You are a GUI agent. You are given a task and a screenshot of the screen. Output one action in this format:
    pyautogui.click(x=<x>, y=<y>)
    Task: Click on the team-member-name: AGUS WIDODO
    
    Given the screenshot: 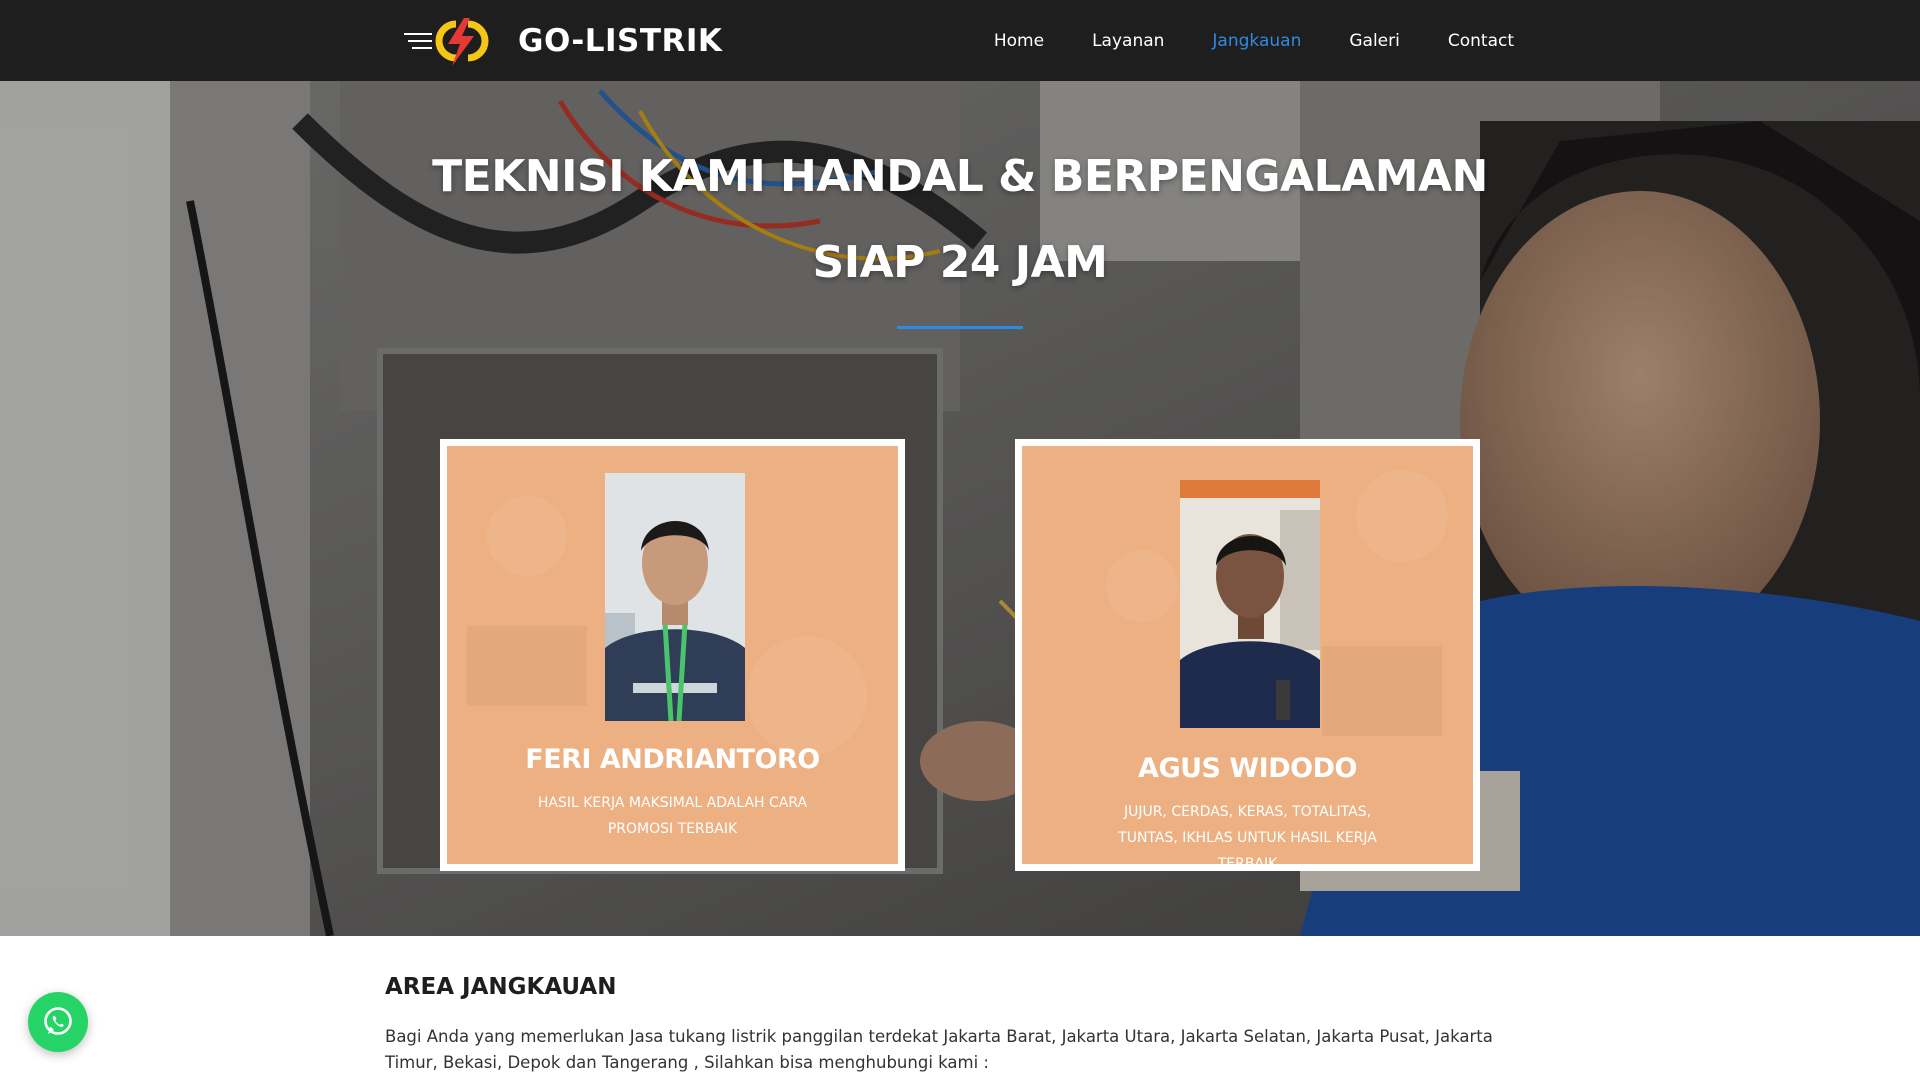 What is the action you would take?
    pyautogui.click(x=1247, y=768)
    